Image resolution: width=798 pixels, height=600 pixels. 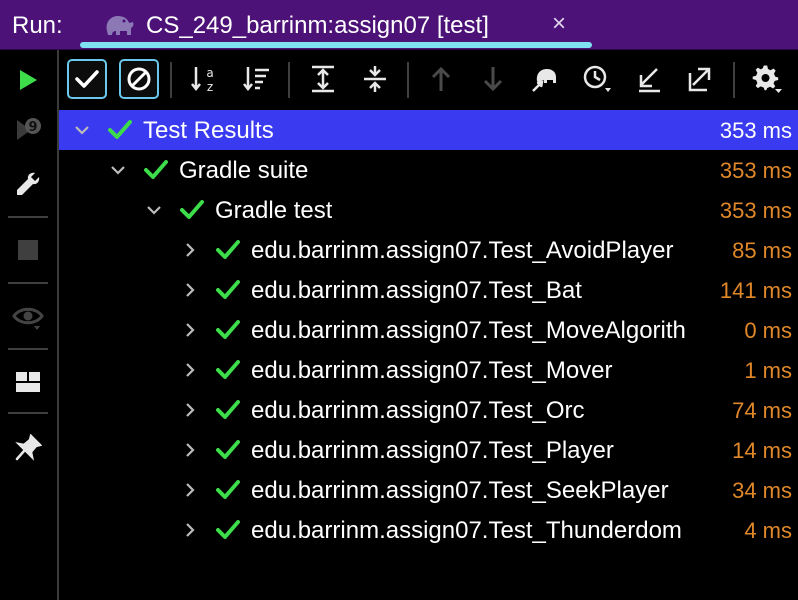 What do you see at coordinates (767, 79) in the screenshot?
I see `settings-gear-icon` at bounding box center [767, 79].